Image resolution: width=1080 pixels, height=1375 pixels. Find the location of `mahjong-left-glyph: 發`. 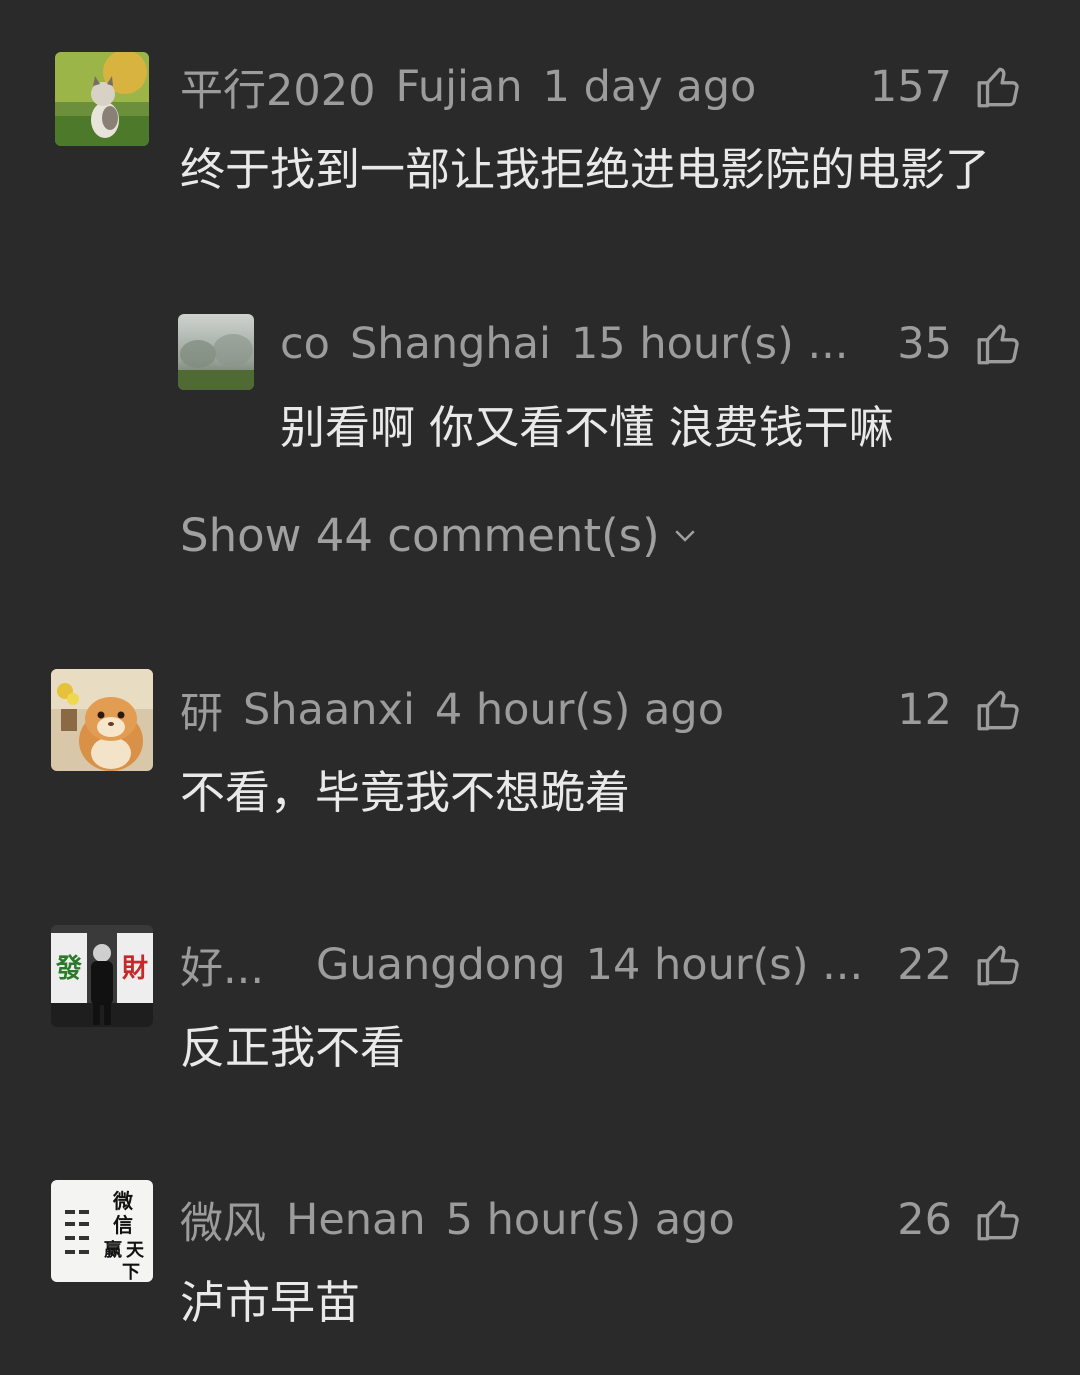

mahjong-left-glyph: 發 is located at coordinates (69, 969).